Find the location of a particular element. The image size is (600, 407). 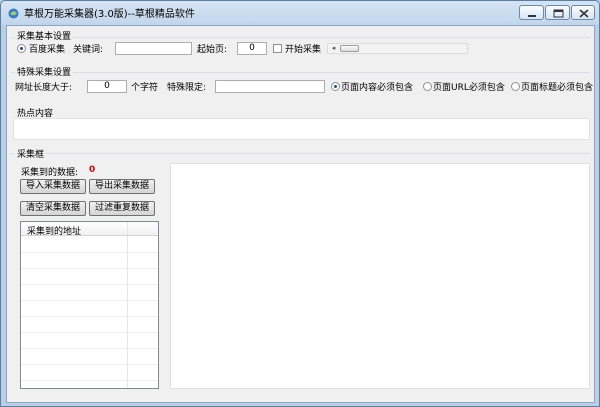

title-must-contain-label: 页面标题必须包含 is located at coordinates (557, 88).